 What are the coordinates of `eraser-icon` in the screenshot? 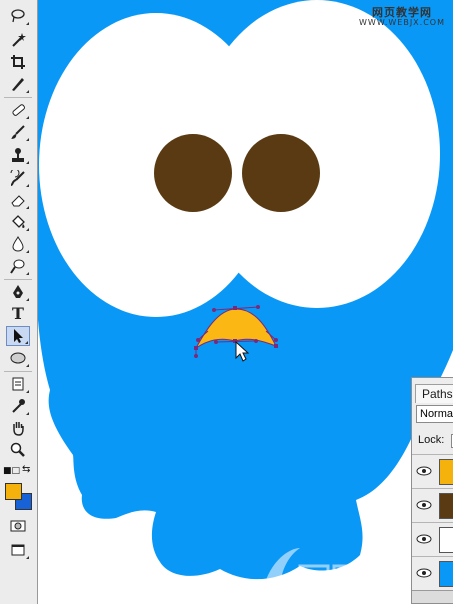 It's located at (18, 200).